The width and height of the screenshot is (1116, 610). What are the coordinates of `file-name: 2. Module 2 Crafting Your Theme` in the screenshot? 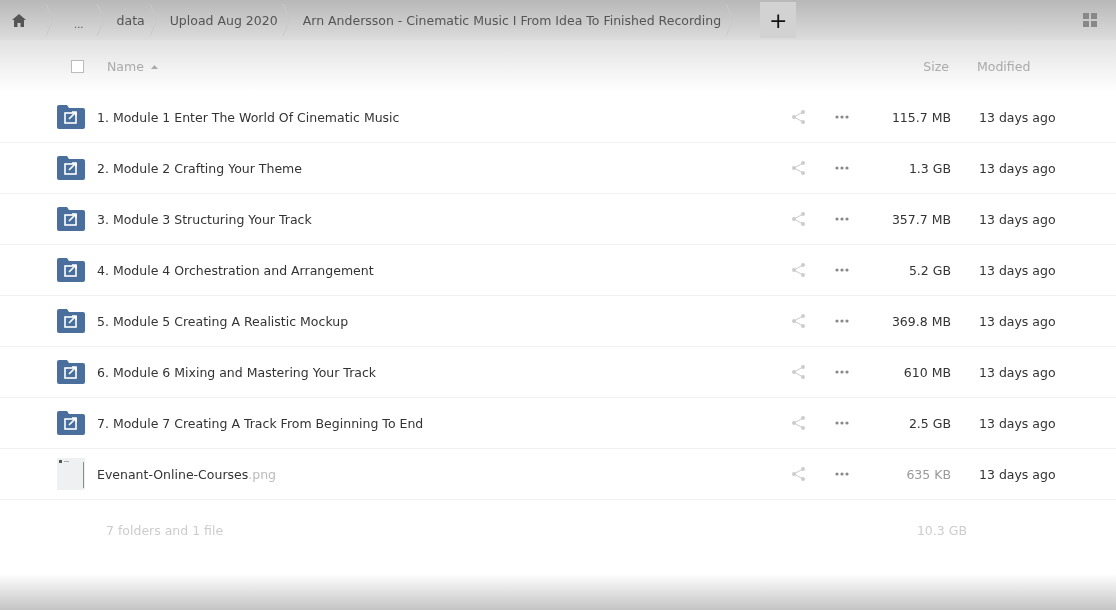 It's located at (200, 168).